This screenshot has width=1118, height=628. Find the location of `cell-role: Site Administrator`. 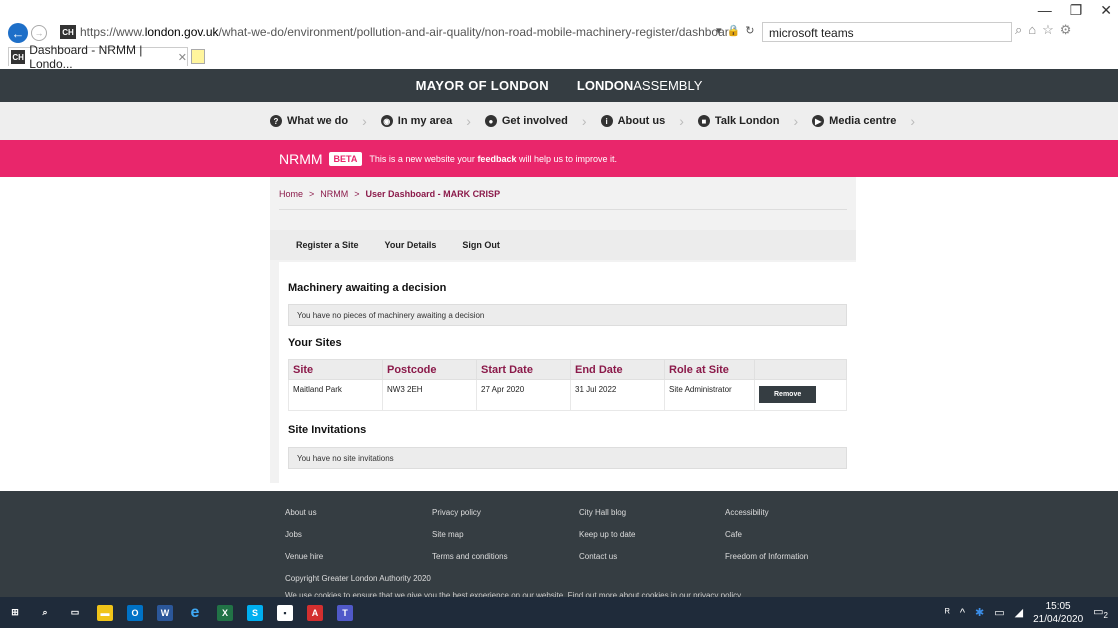

cell-role: Site Administrator is located at coordinates (709, 395).